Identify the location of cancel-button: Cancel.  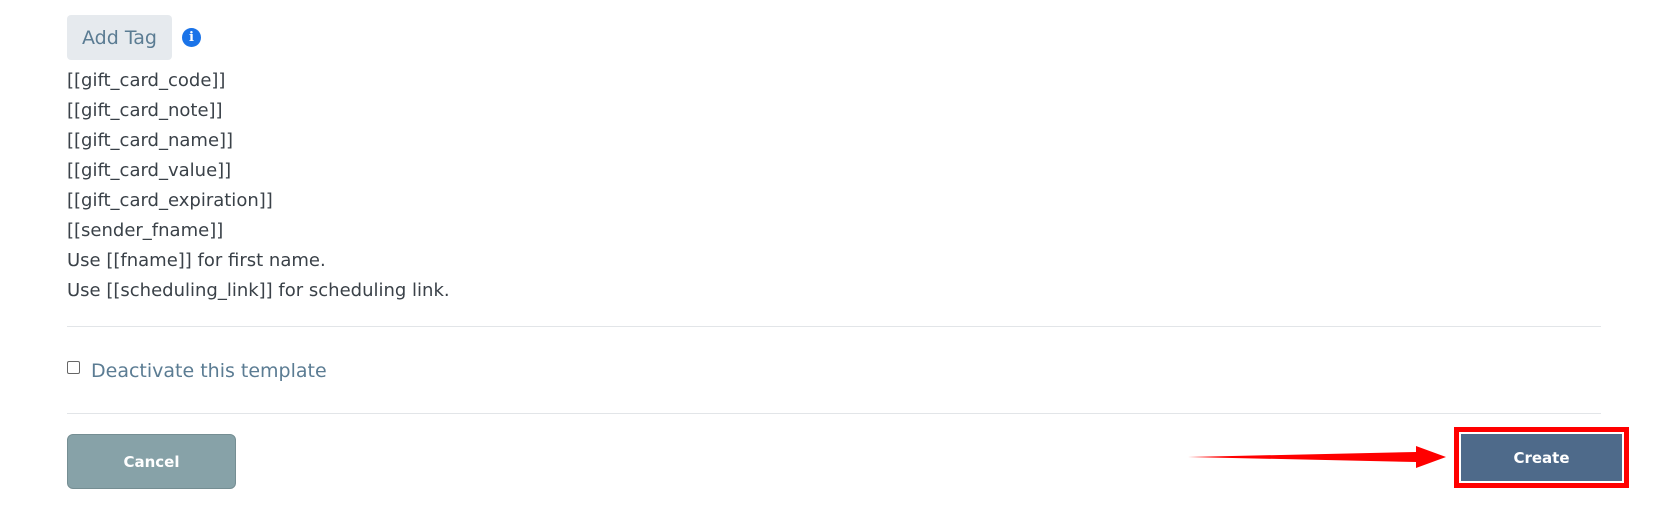
(151, 461).